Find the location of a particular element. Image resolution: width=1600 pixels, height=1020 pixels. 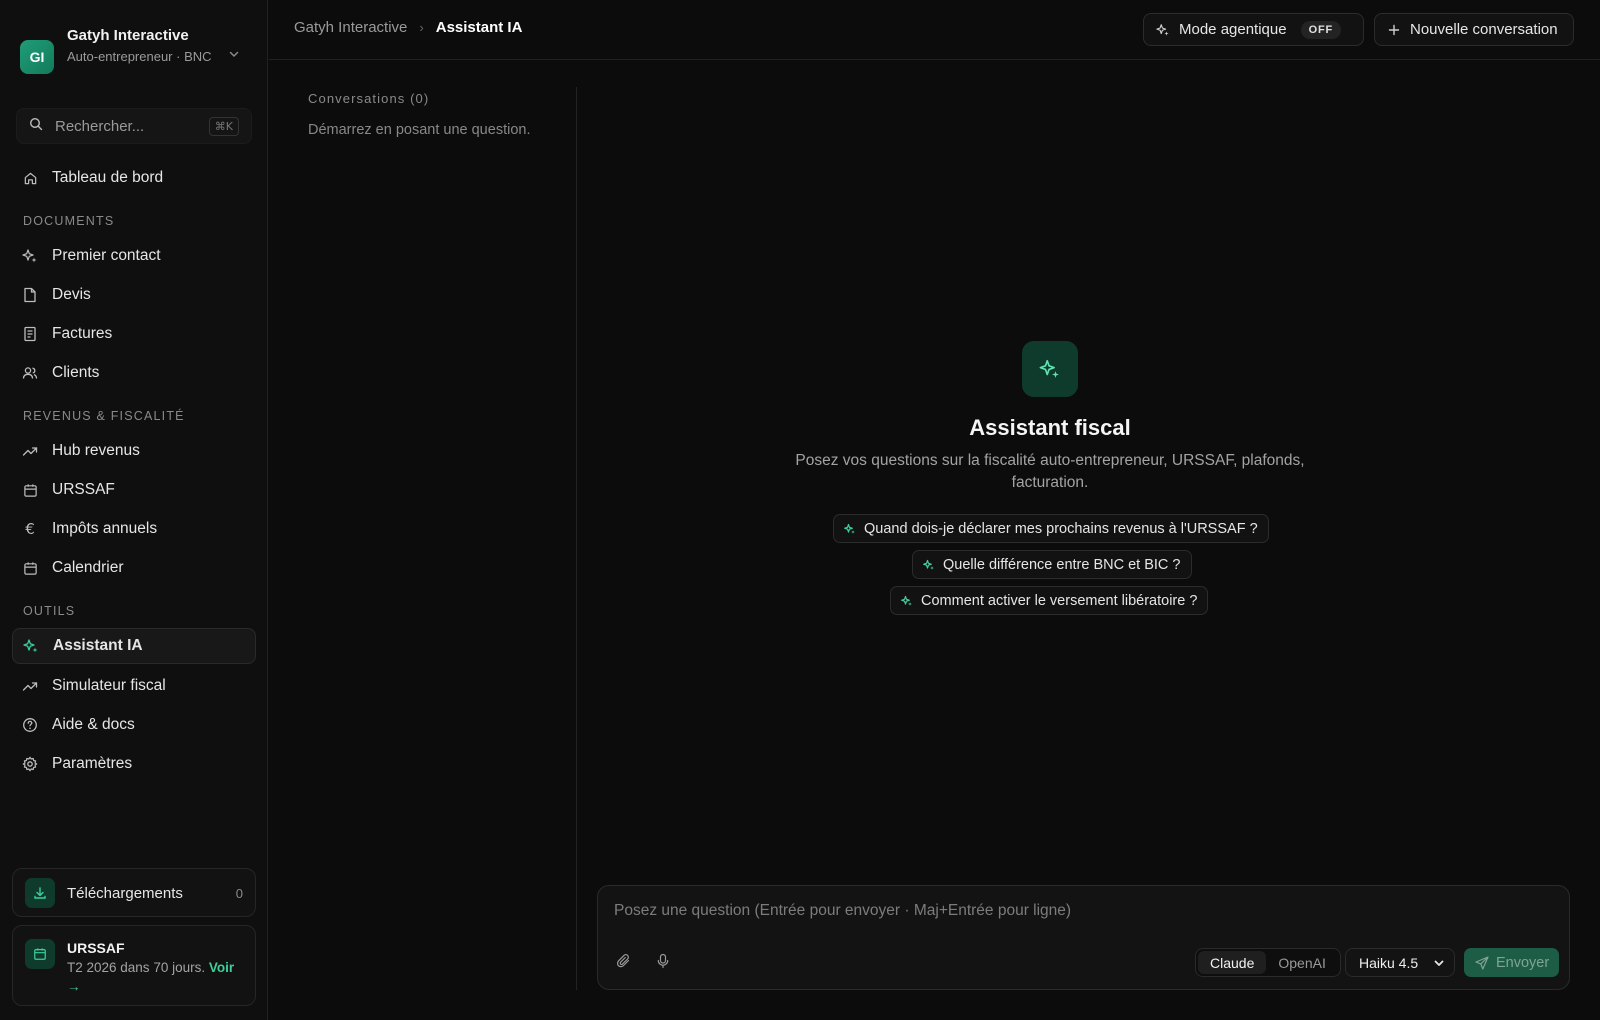

microphone-icon is located at coordinates (663, 961).